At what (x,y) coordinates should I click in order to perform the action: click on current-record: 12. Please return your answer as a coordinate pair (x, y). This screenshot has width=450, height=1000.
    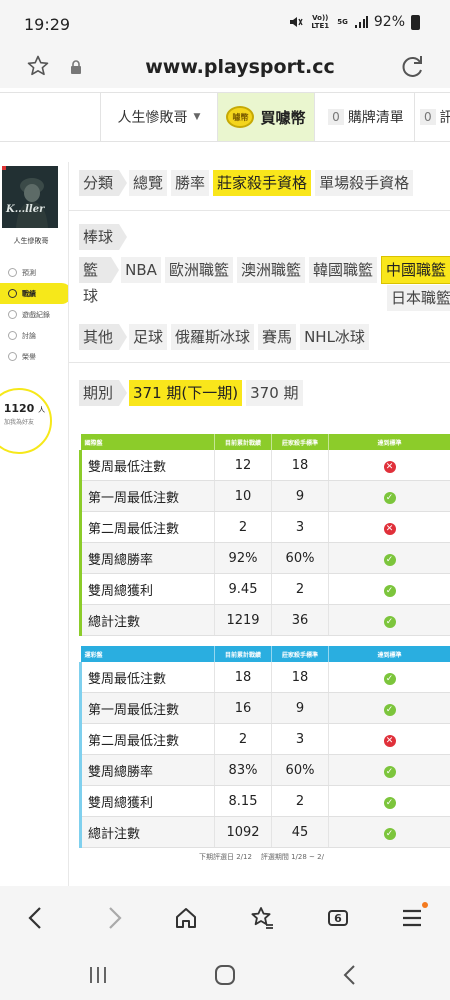
    Looking at the image, I should click on (243, 465).